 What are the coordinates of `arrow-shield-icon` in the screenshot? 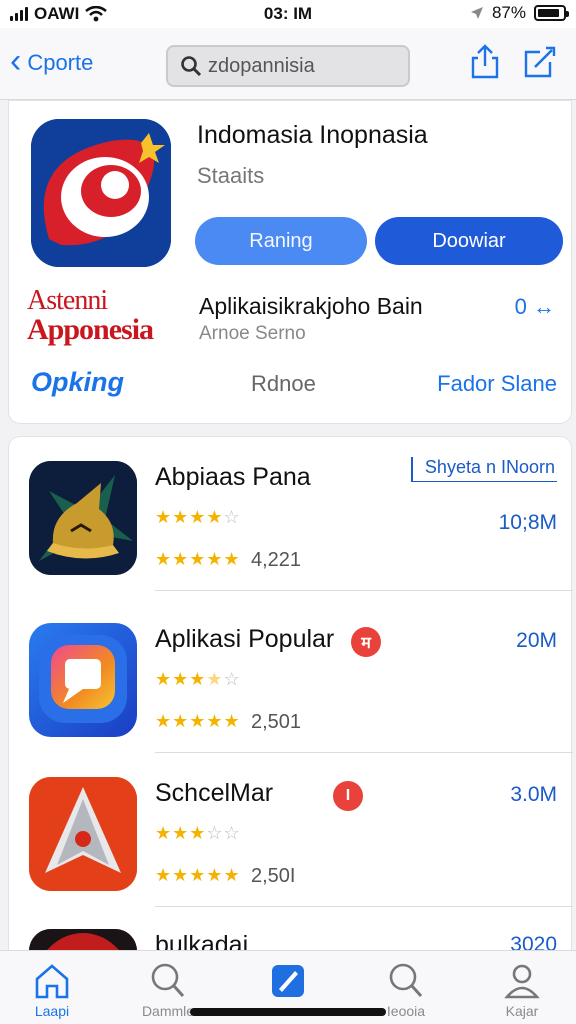 It's located at (83, 834).